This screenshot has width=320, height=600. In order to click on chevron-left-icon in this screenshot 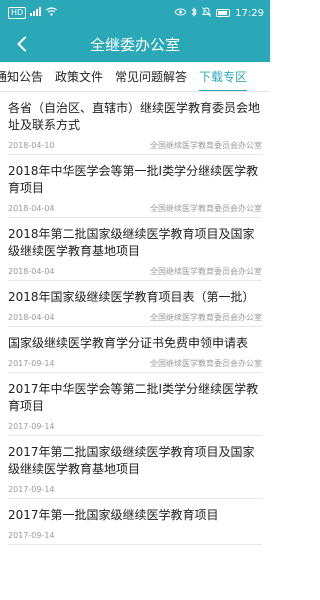, I will do `click(21, 44)`.